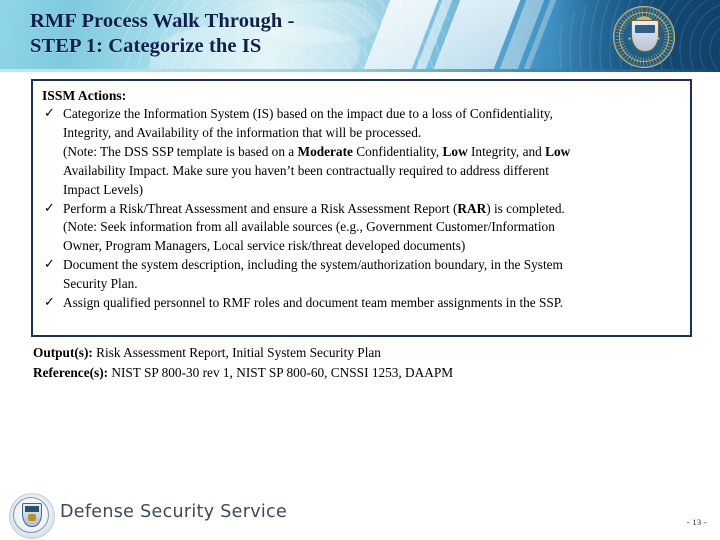 This screenshot has width=720, height=540. I want to click on issm-action-line: Security Plan., so click(372, 284).